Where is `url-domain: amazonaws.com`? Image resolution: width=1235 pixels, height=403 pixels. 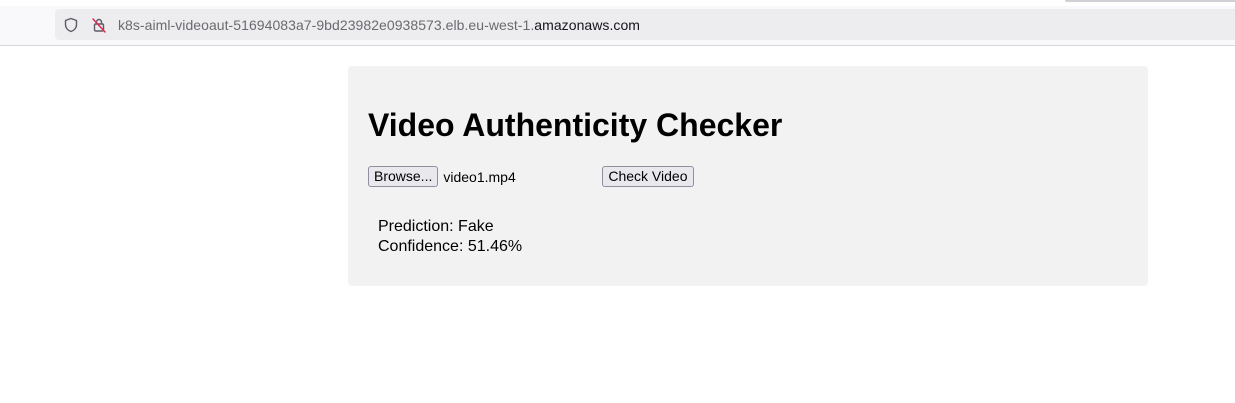 url-domain: amazonaws.com is located at coordinates (587, 24).